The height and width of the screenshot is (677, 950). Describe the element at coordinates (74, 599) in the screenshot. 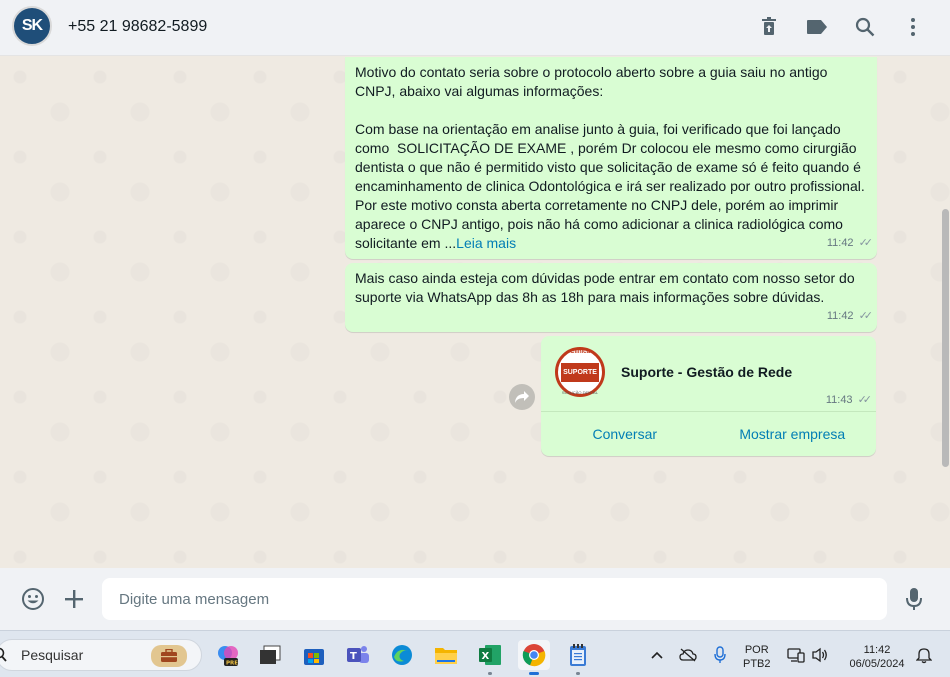

I see `attach-plus-icon` at that location.